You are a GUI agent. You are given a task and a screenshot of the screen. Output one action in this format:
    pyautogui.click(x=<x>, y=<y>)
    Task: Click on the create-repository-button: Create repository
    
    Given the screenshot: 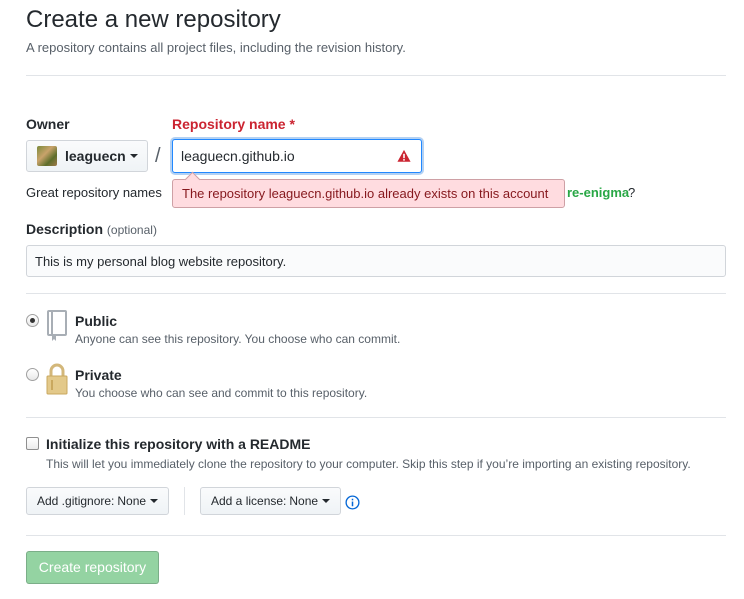 What is the action you would take?
    pyautogui.click(x=92, y=567)
    